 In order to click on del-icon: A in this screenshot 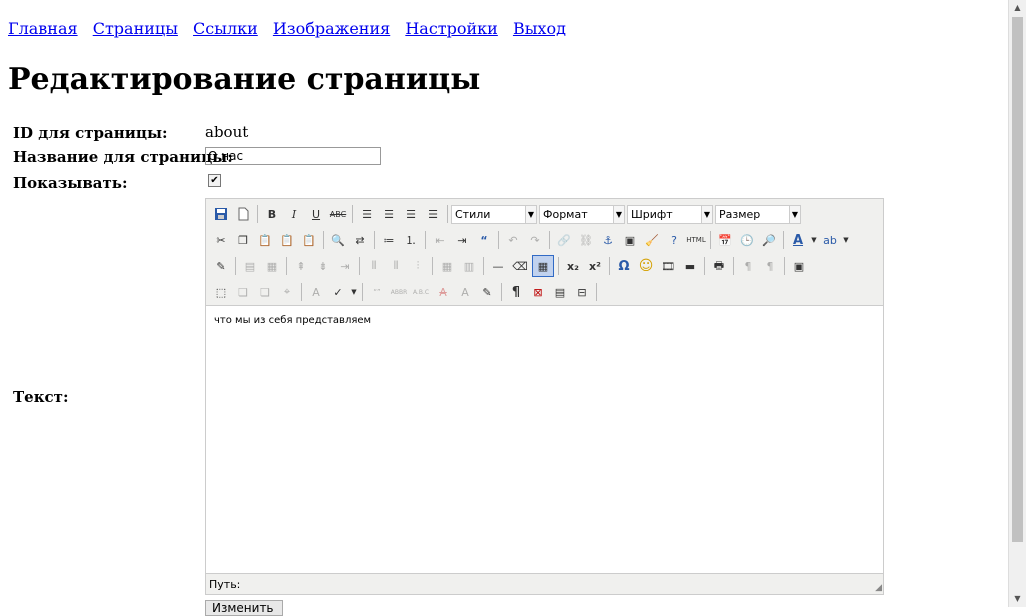, I will do `click(443, 292)`.